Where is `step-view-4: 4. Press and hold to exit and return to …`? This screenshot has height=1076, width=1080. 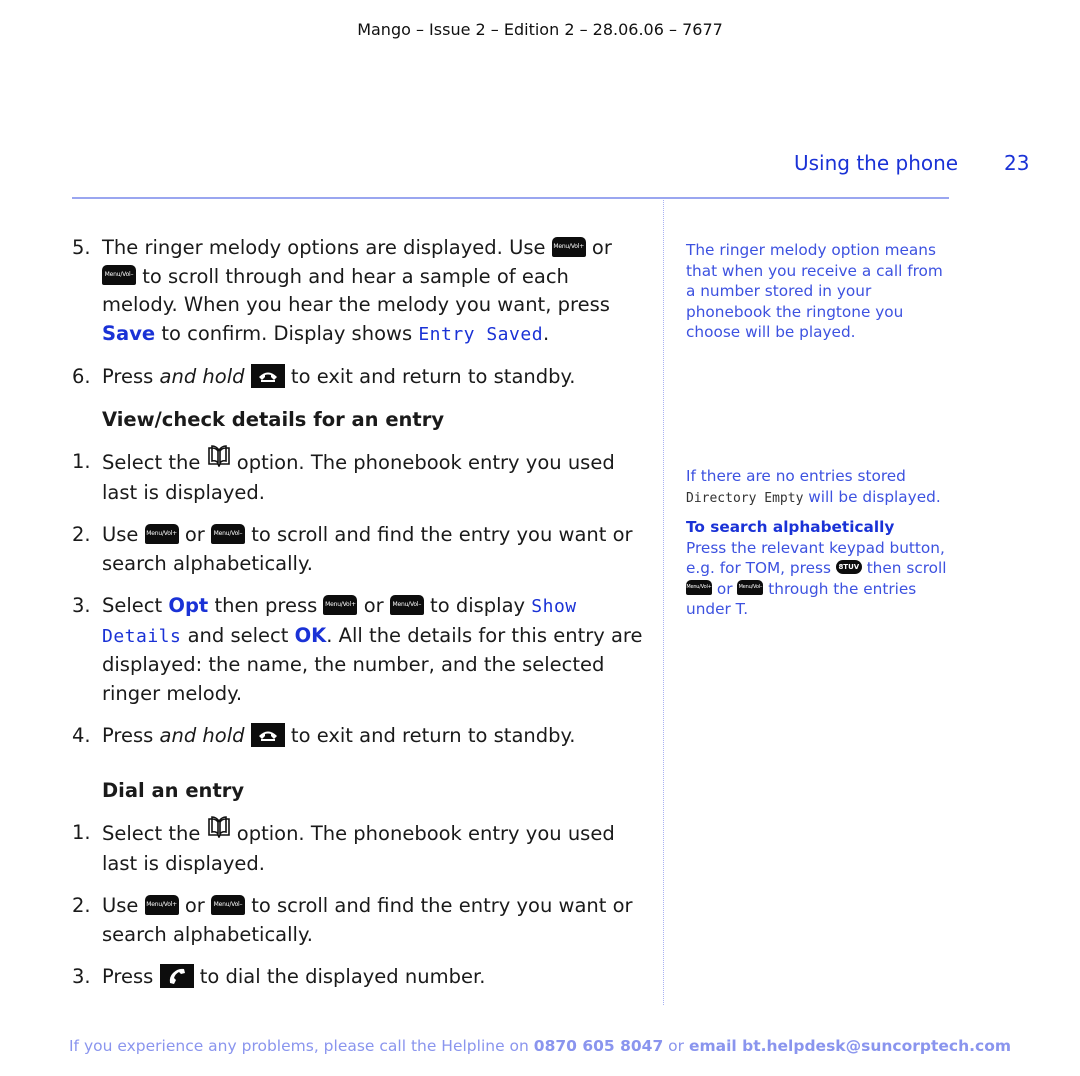 step-view-4: 4. Press and hold to exit and return to … is located at coordinates (359, 736).